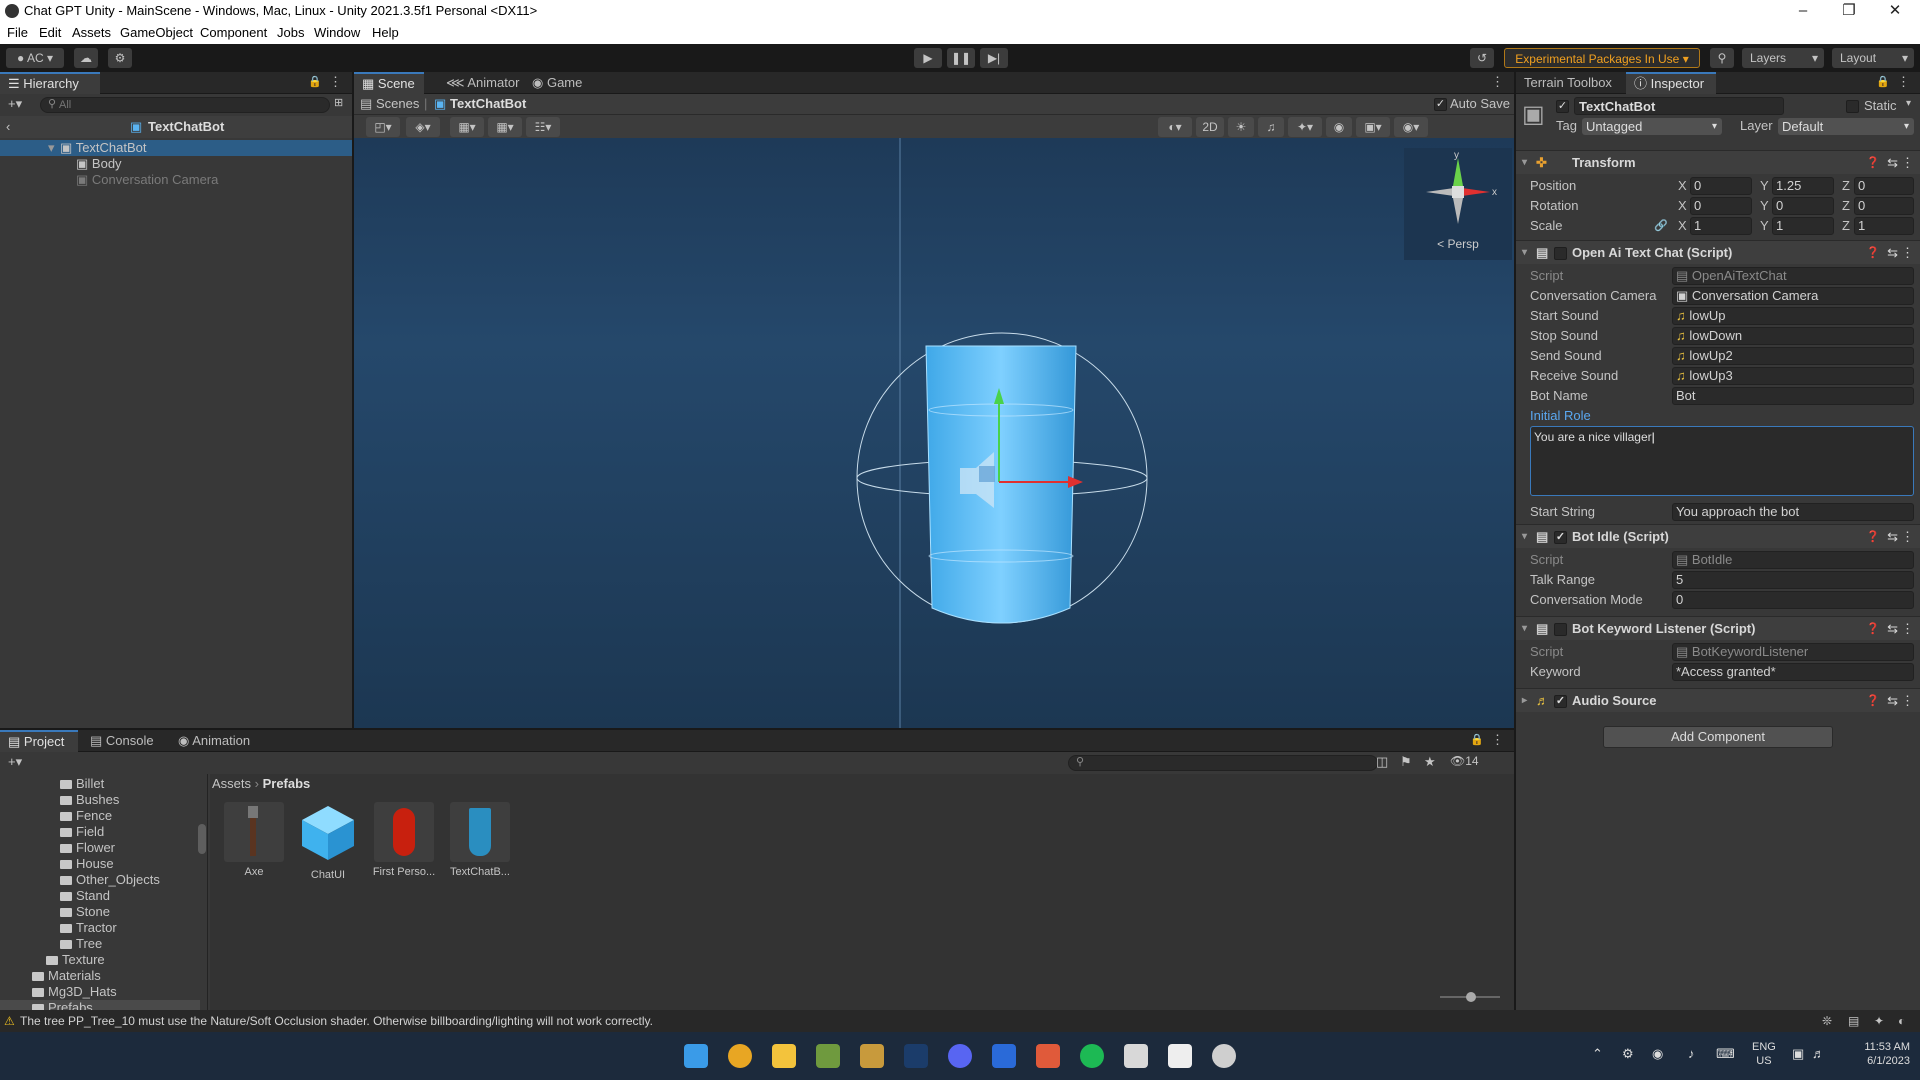  Describe the element at coordinates (1180, 1056) in the screenshot. I see `unity-editor-icon` at that location.